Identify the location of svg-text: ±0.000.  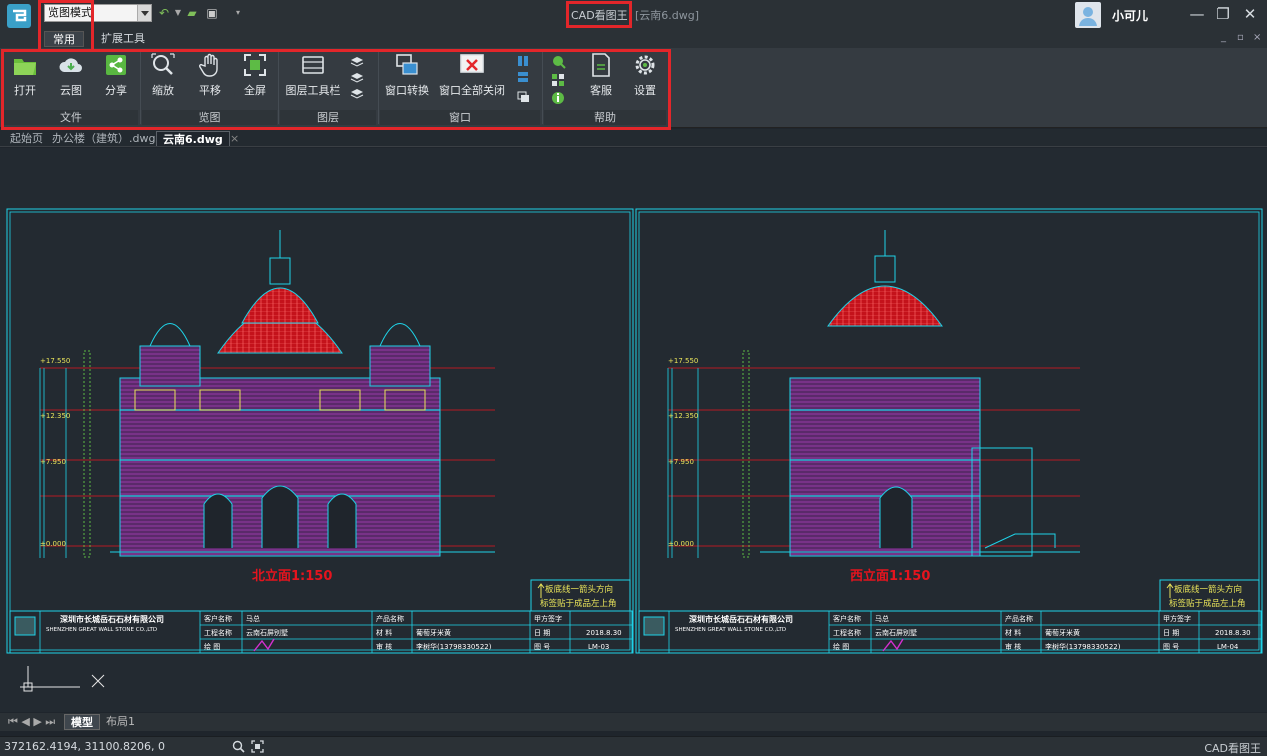
(53, 544).